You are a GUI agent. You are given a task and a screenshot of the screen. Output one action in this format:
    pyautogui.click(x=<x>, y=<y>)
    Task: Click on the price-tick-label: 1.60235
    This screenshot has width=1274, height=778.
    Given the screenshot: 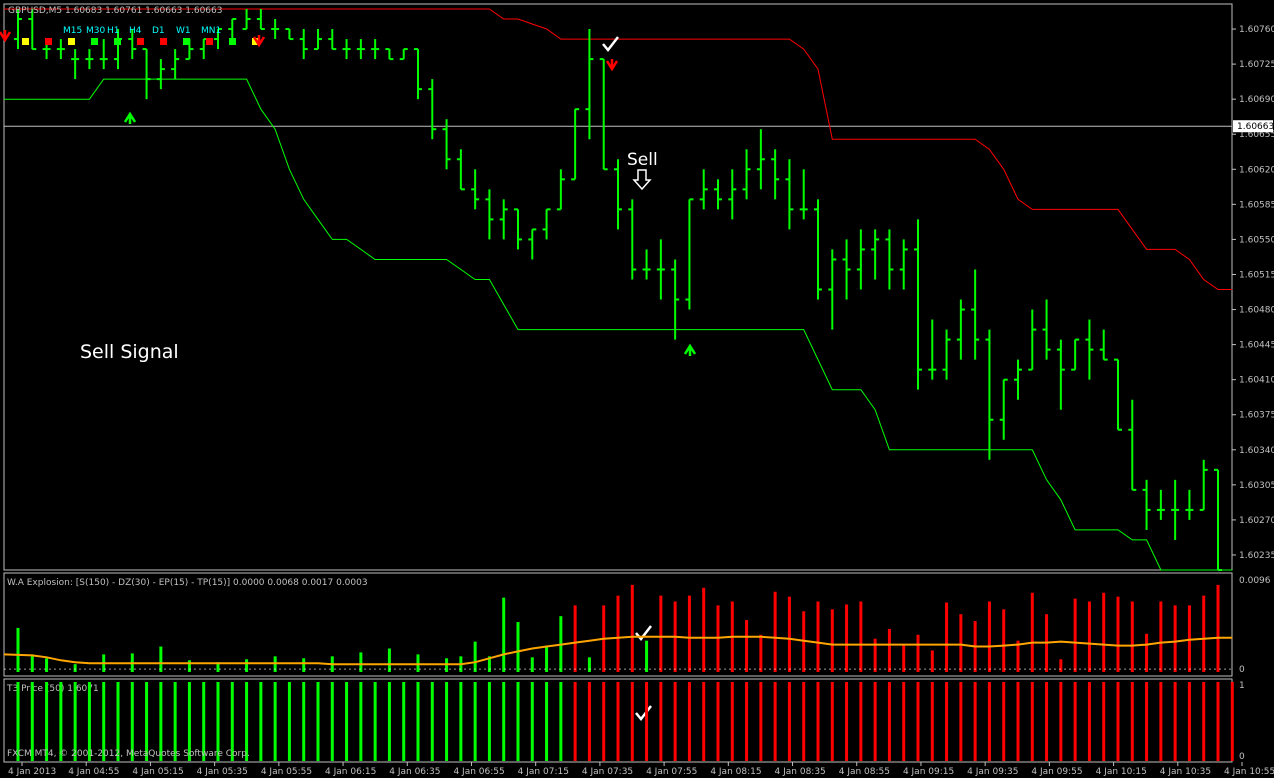 What is the action you would take?
    pyautogui.click(x=1256, y=556)
    